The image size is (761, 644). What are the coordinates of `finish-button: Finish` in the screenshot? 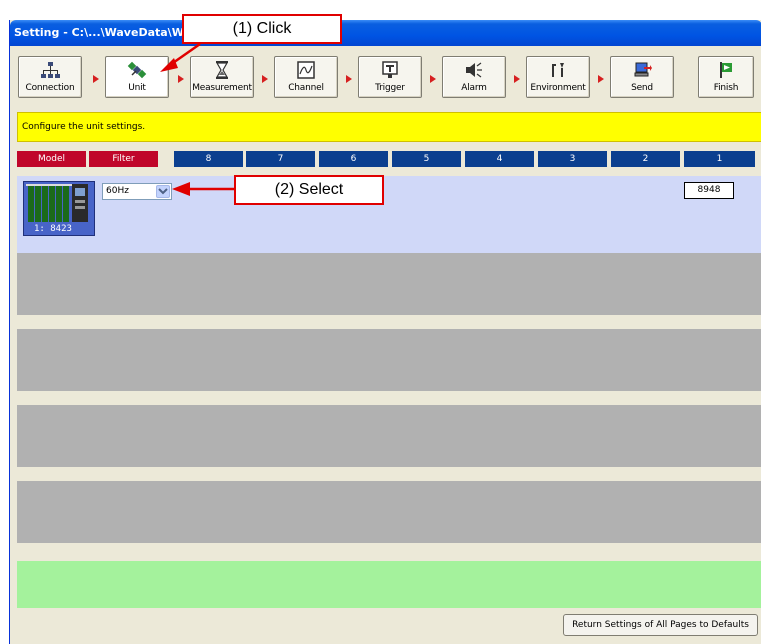 It's located at (726, 77).